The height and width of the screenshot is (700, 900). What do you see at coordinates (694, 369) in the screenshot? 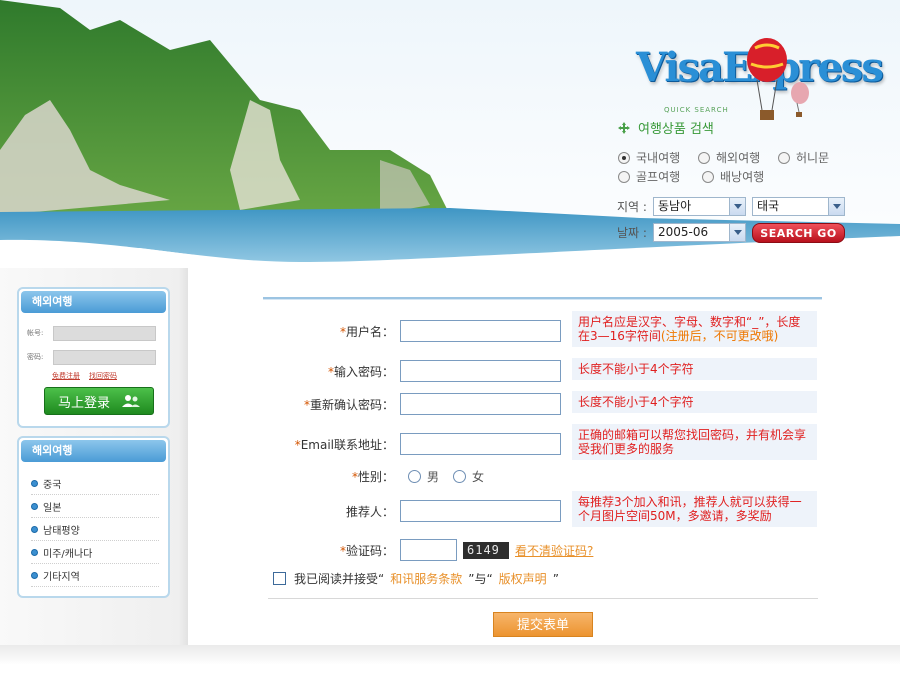
I see `password-tip: 长度不能小于4个字符` at bounding box center [694, 369].